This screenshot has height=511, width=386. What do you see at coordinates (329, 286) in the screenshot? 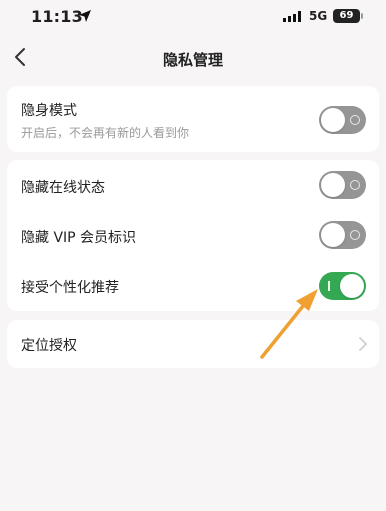
I see `toggle-on-mark-icon` at bounding box center [329, 286].